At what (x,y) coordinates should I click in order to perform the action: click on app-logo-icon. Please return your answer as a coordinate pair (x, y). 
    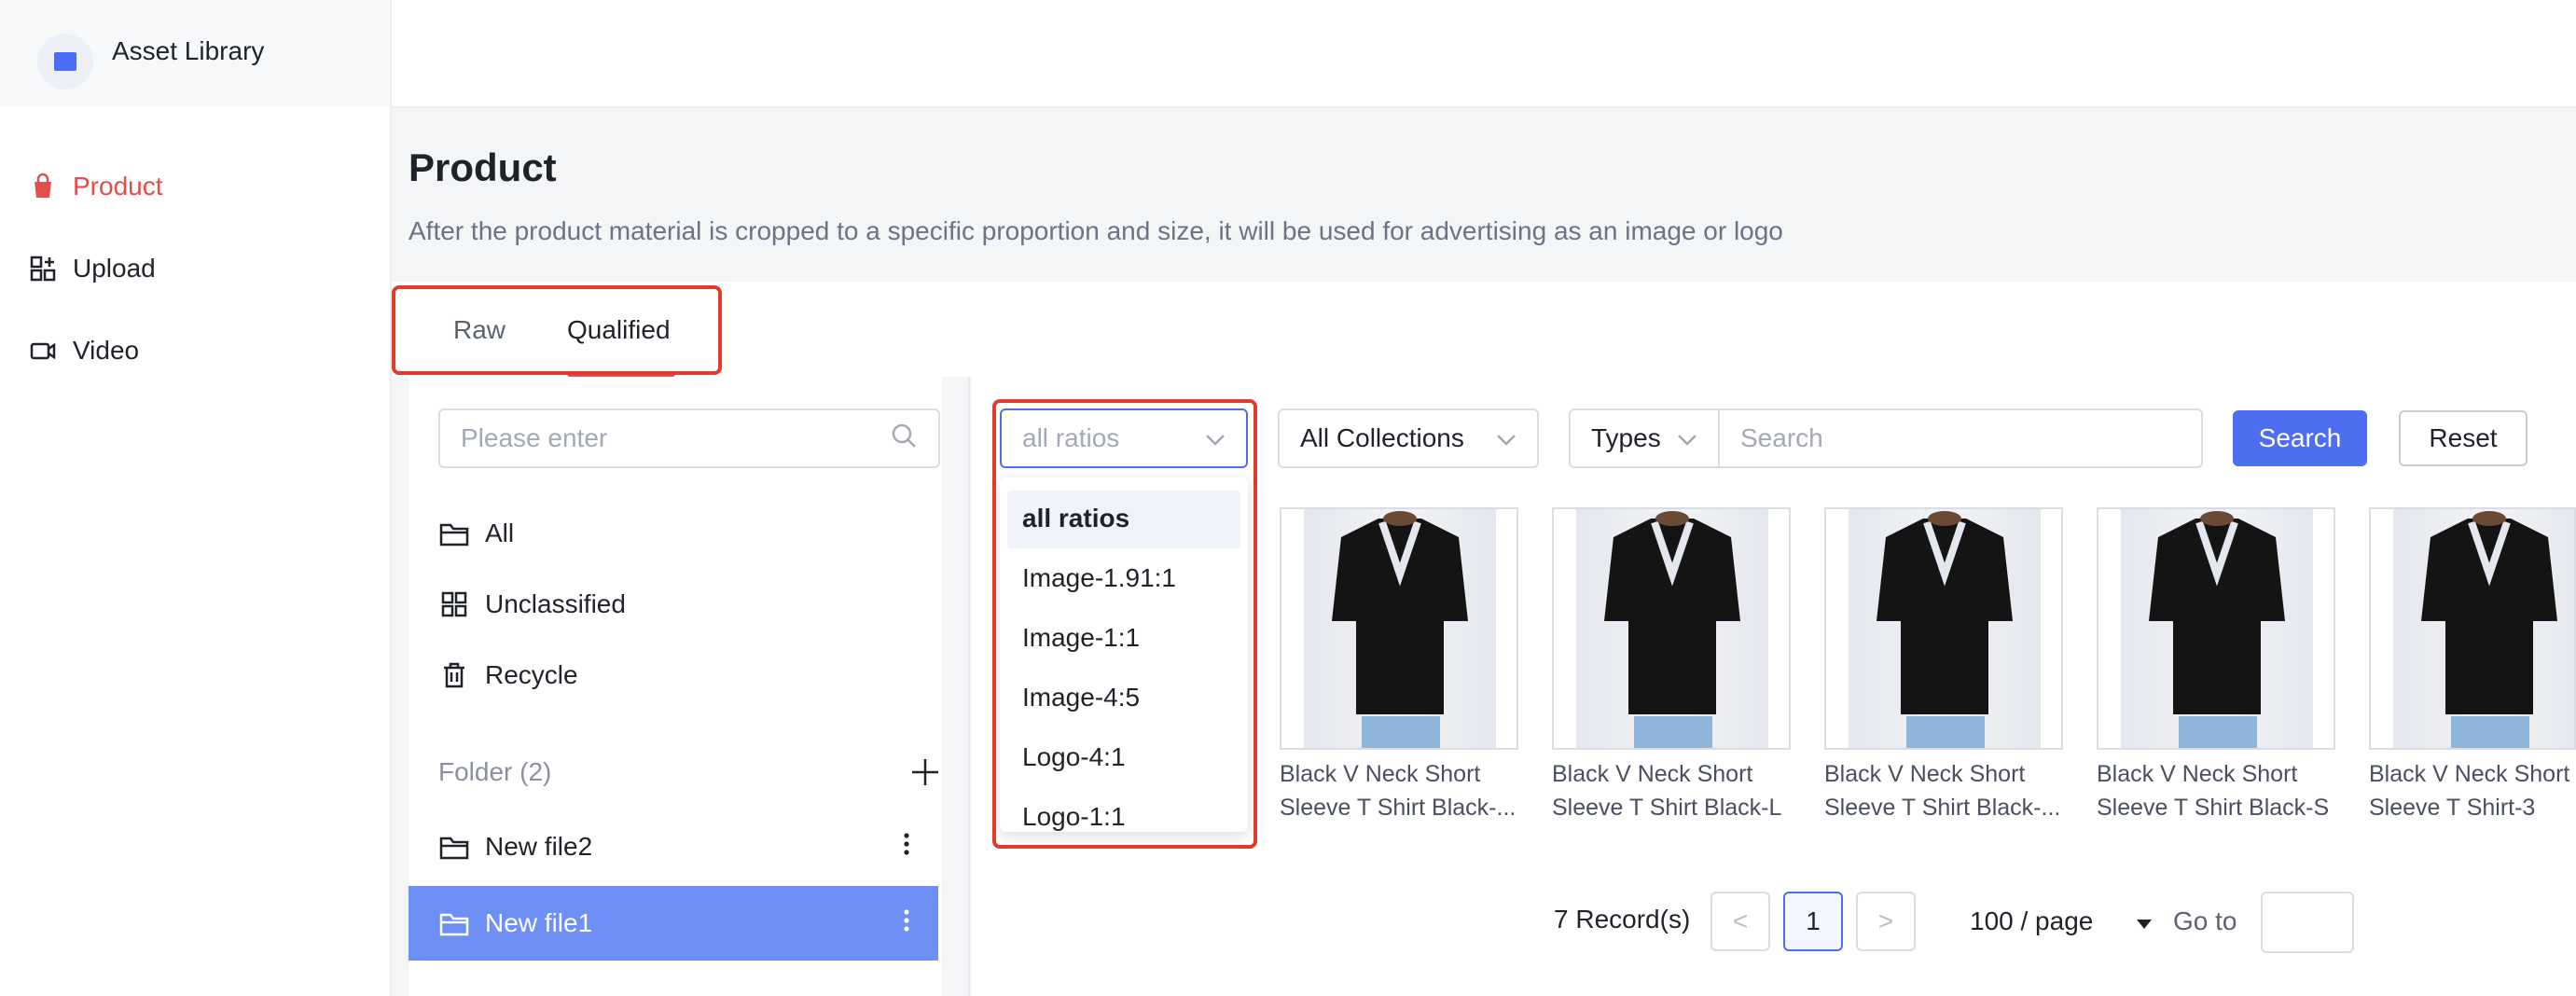
    Looking at the image, I should click on (65, 62).